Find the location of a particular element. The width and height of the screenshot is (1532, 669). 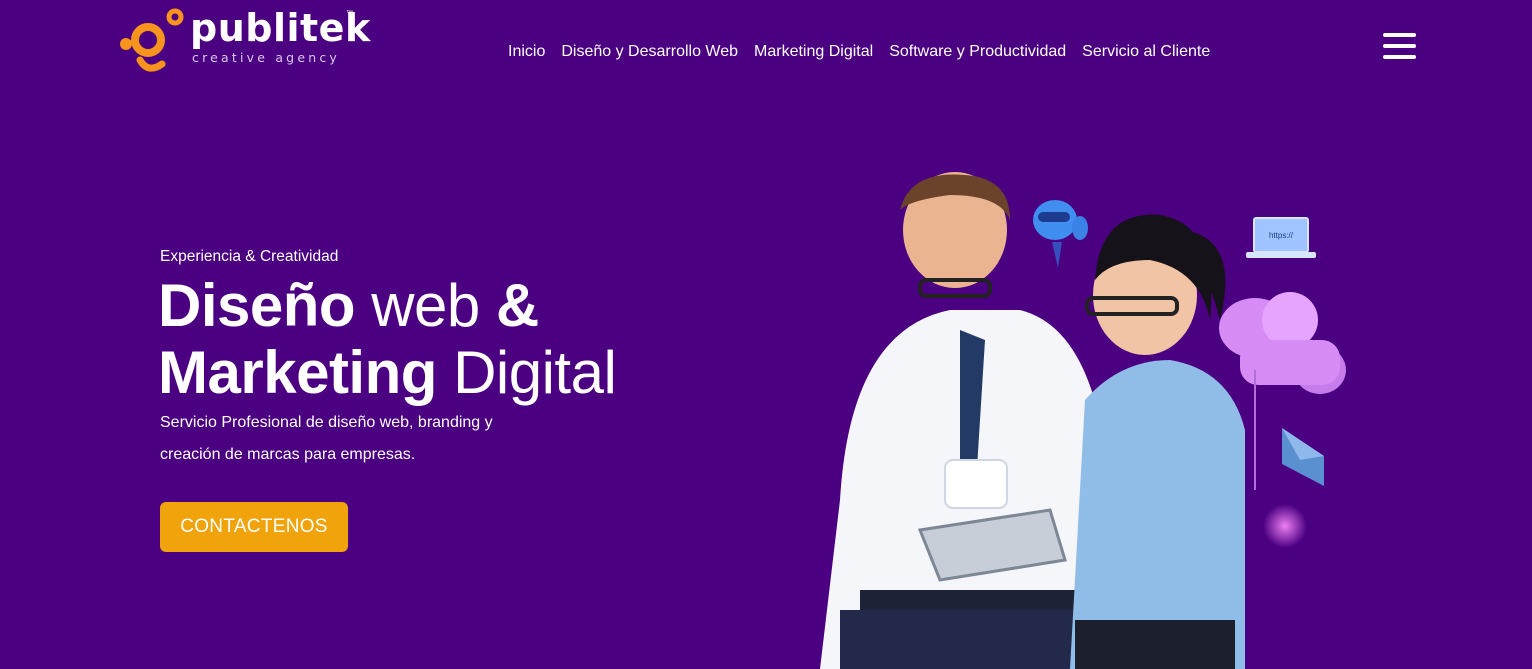

nav-item-servicio-cliente: Servicio al Cliente is located at coordinates (1146, 52).